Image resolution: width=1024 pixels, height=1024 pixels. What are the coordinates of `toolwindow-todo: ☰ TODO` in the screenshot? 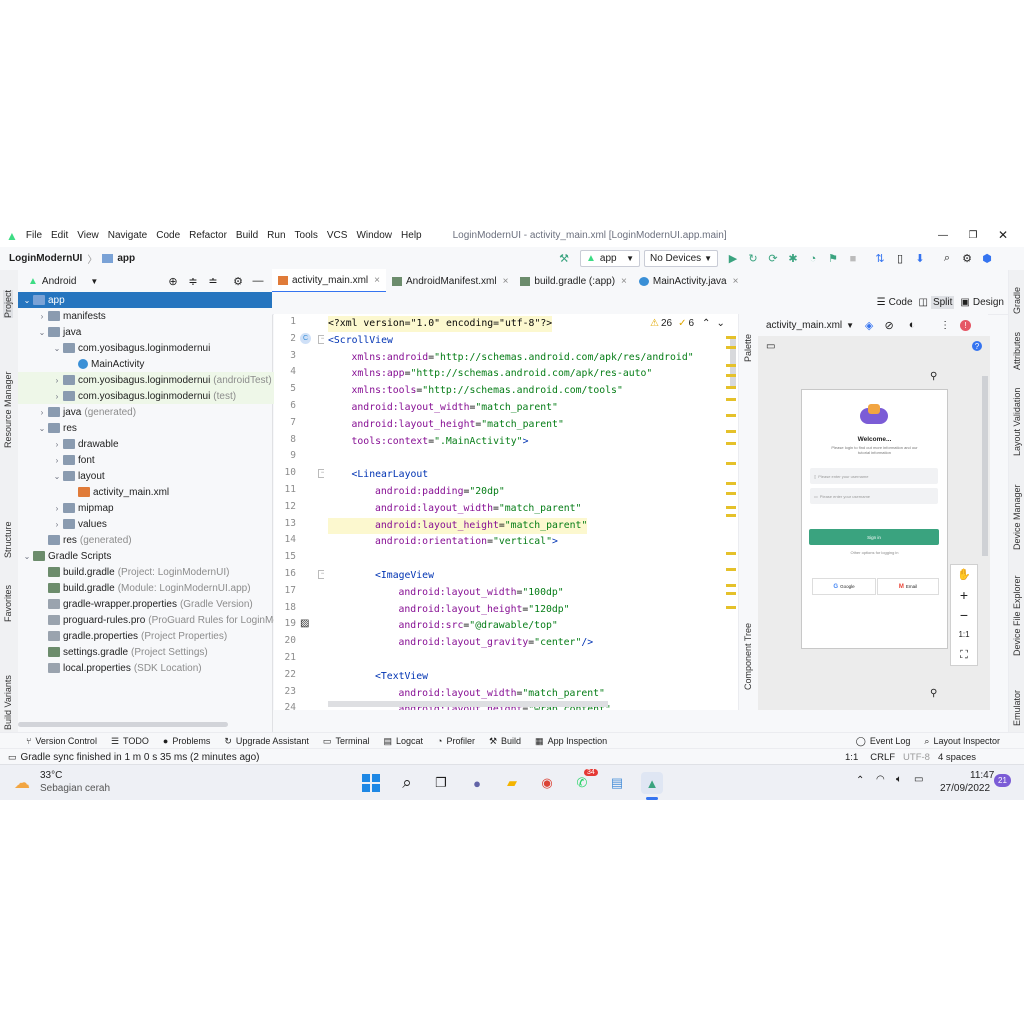 It's located at (130, 741).